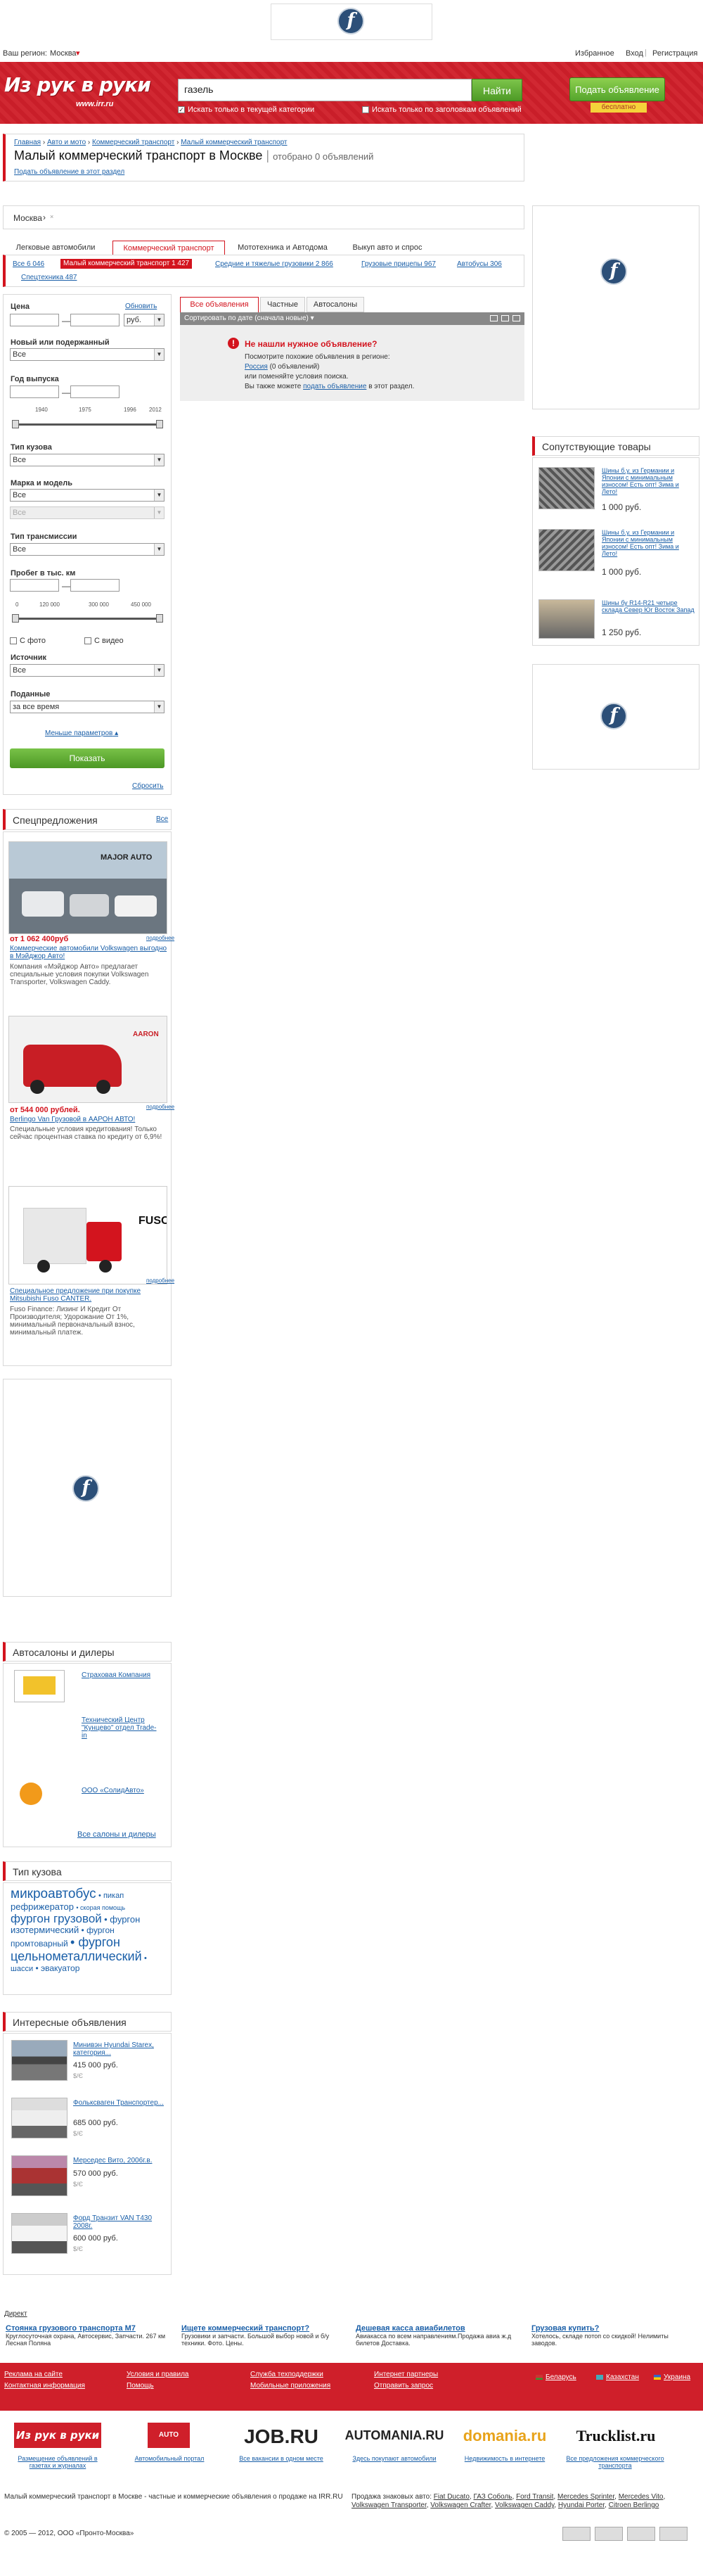 Image resolution: width=703 pixels, height=2576 pixels. Describe the element at coordinates (246, 110) in the screenshot. I see `chk-category: ✓ Искать только в текущей категории` at that location.